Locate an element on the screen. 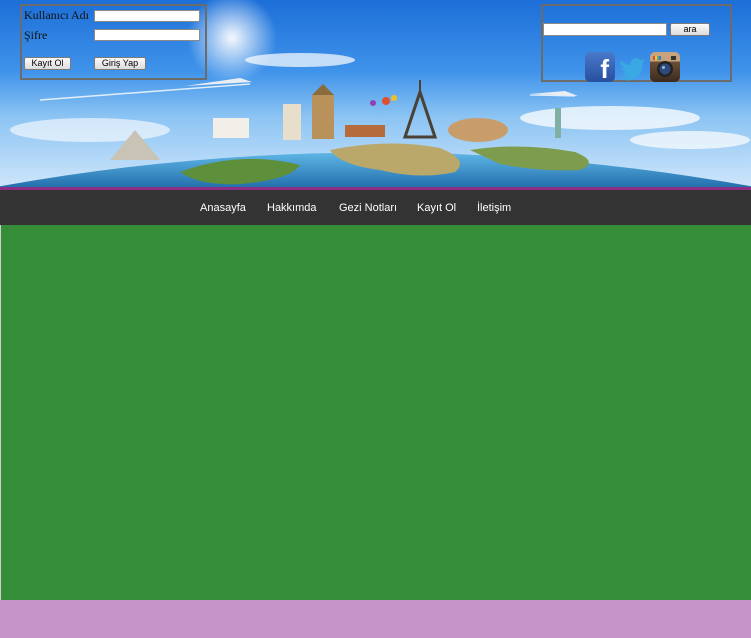 The image size is (751, 638). search-box: ara f is located at coordinates (636, 44).